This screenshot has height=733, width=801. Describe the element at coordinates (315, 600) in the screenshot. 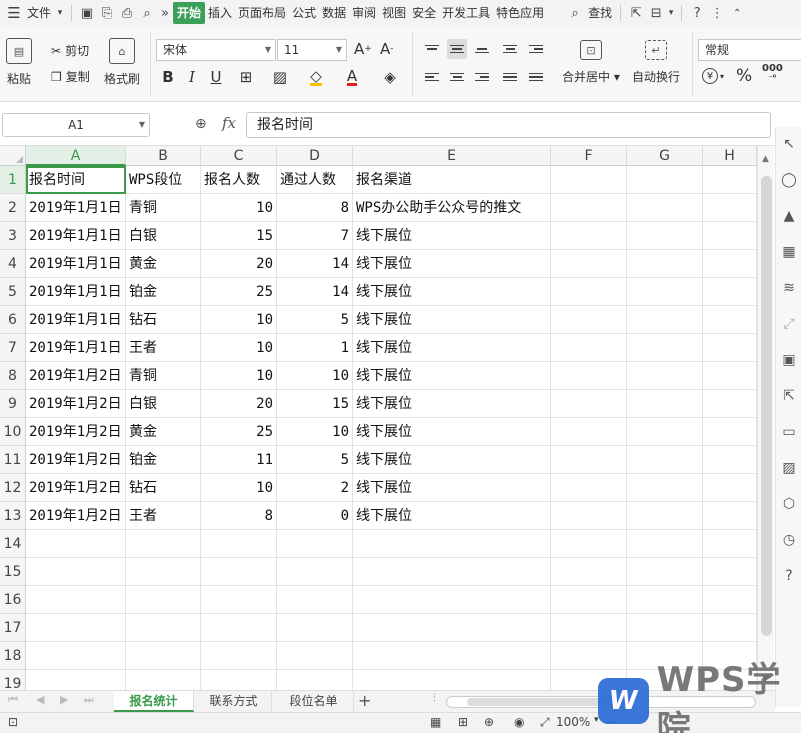

I see `cell-d16` at that location.